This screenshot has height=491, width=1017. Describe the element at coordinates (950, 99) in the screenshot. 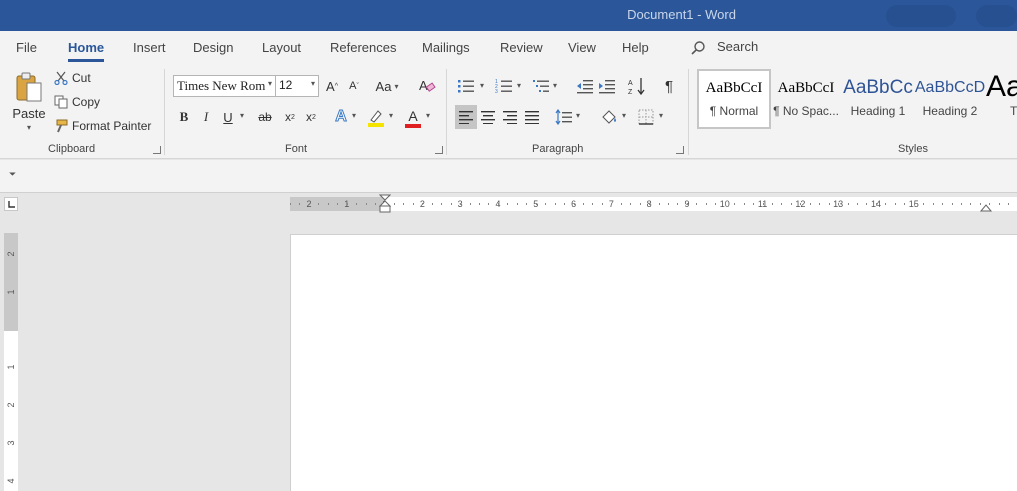

I see `style-heading-2: AaBbCcD Heading 2` at that location.